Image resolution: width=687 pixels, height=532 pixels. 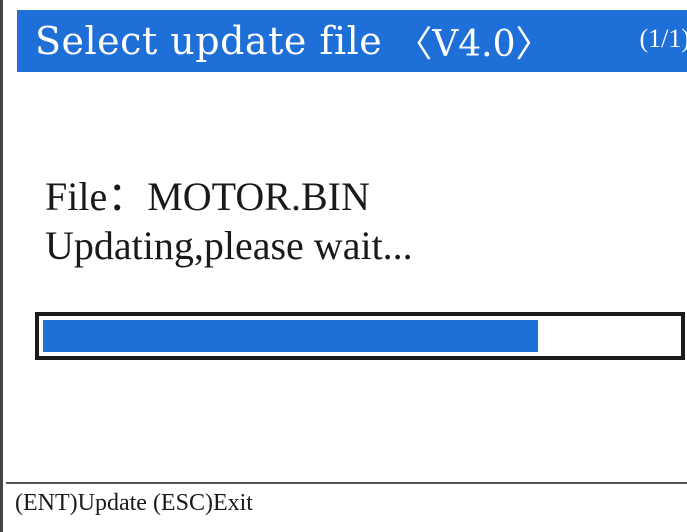 I want to click on progress-fill, so click(x=290, y=336).